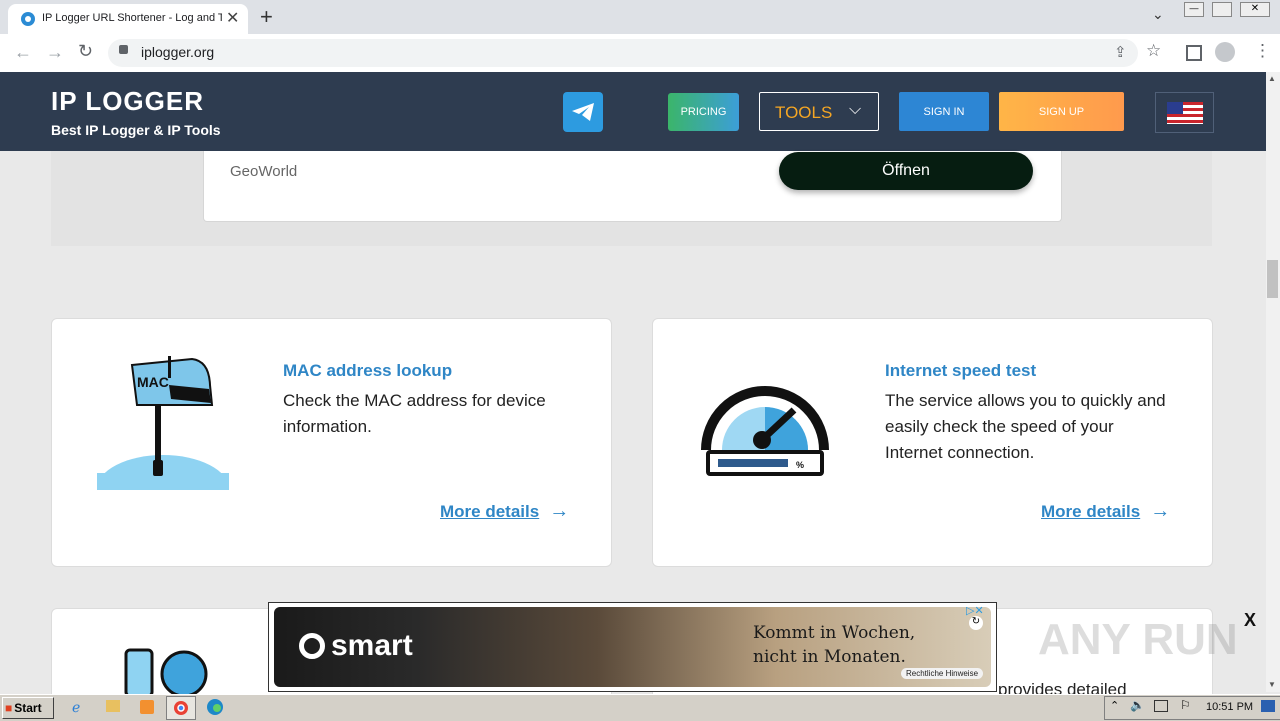  I want to click on chevron-down-icon: ⌵, so click(855, 109).